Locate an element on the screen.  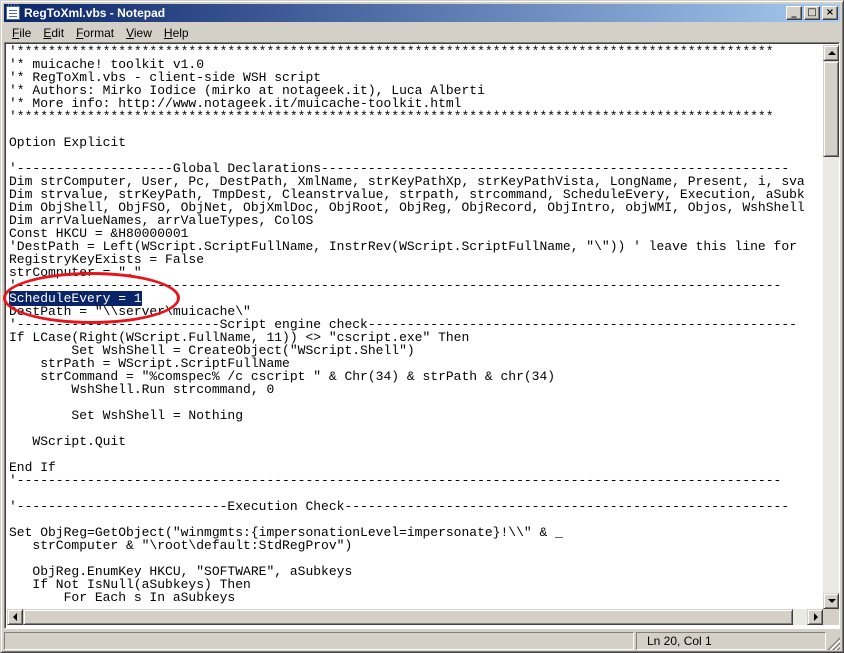
menu-file: File is located at coordinates (21, 33).